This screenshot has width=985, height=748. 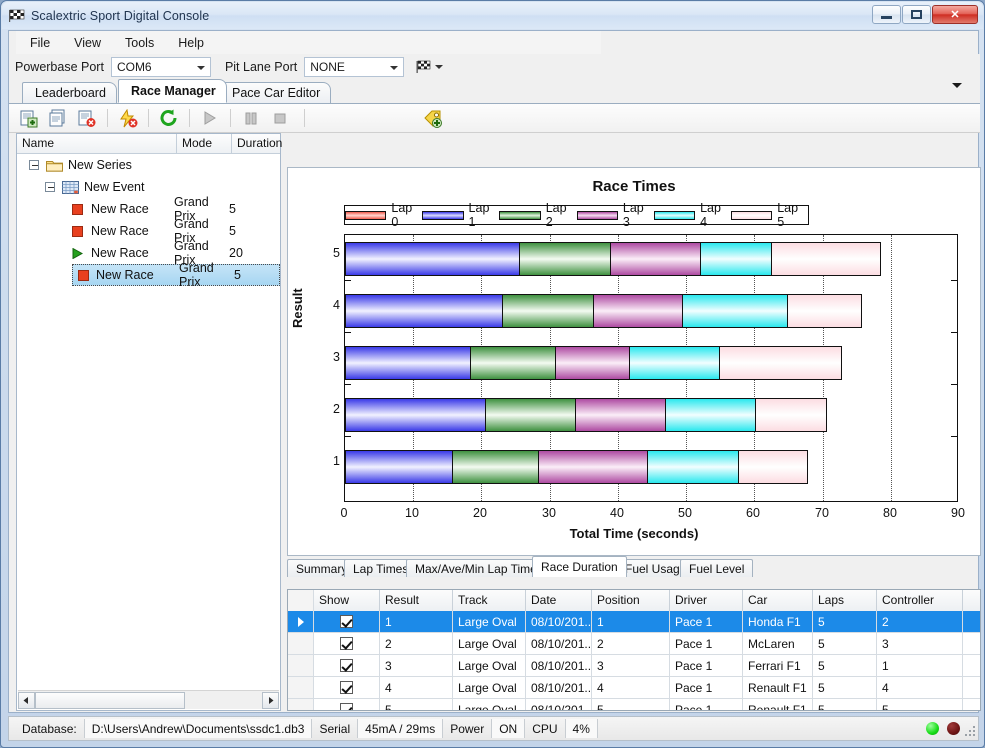 I want to click on minimize-button, so click(x=886, y=14).